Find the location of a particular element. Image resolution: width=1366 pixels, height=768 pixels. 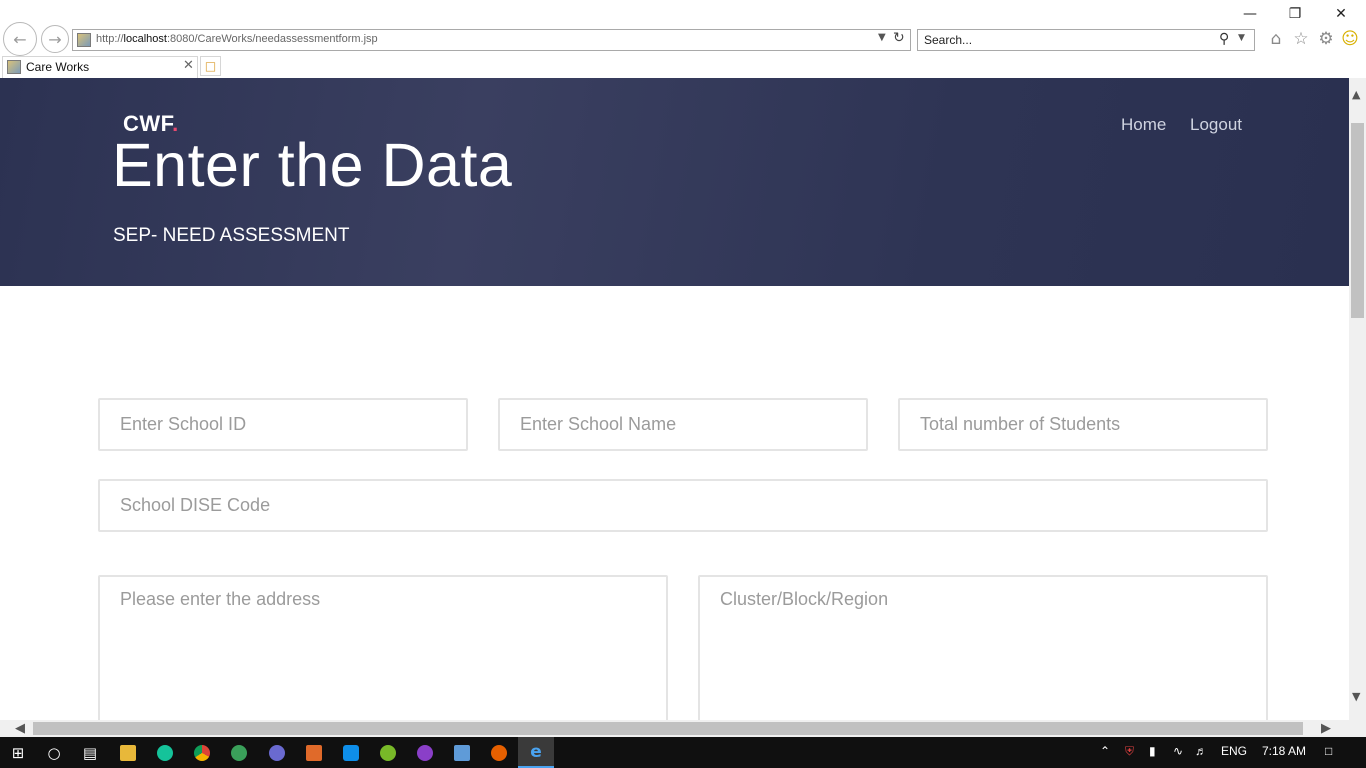

new-tab-button: □ is located at coordinates (210, 66).